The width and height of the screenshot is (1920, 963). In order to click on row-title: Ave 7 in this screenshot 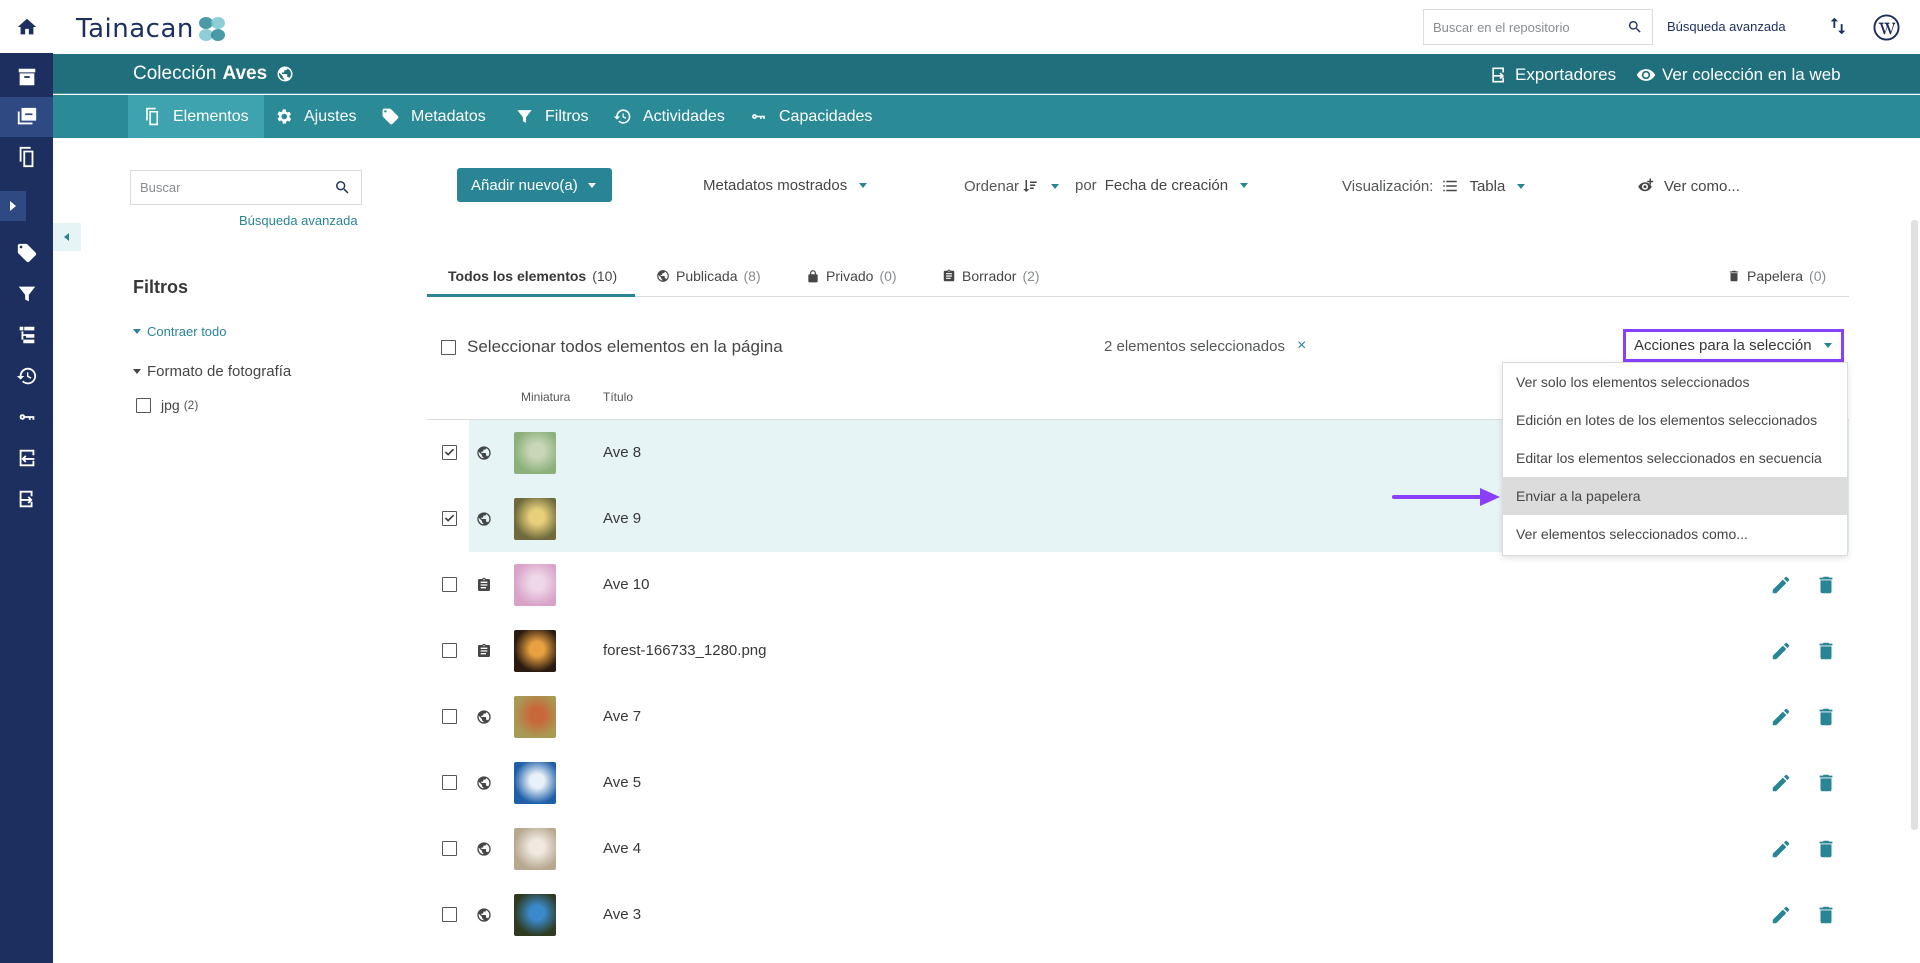, I will do `click(622, 716)`.